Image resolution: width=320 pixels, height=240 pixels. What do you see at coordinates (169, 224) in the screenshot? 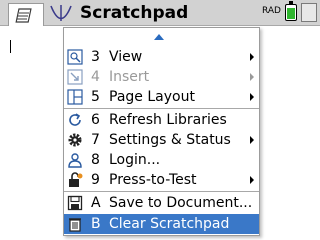
I see `menu-item-label: Clear Scratchpad` at bounding box center [169, 224].